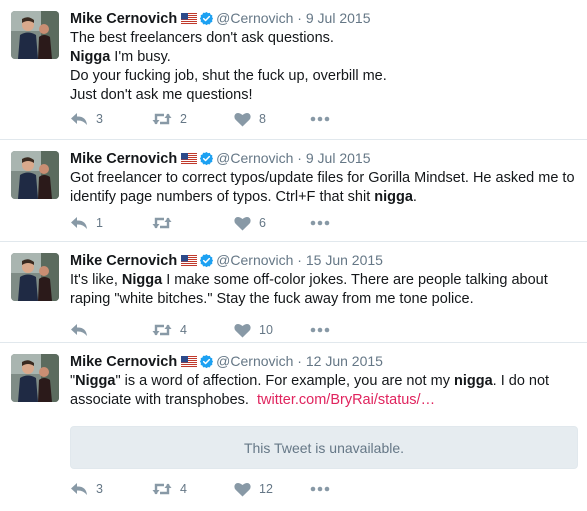 The width and height of the screenshot is (587, 511). I want to click on like-button: 8, so click(250, 119).